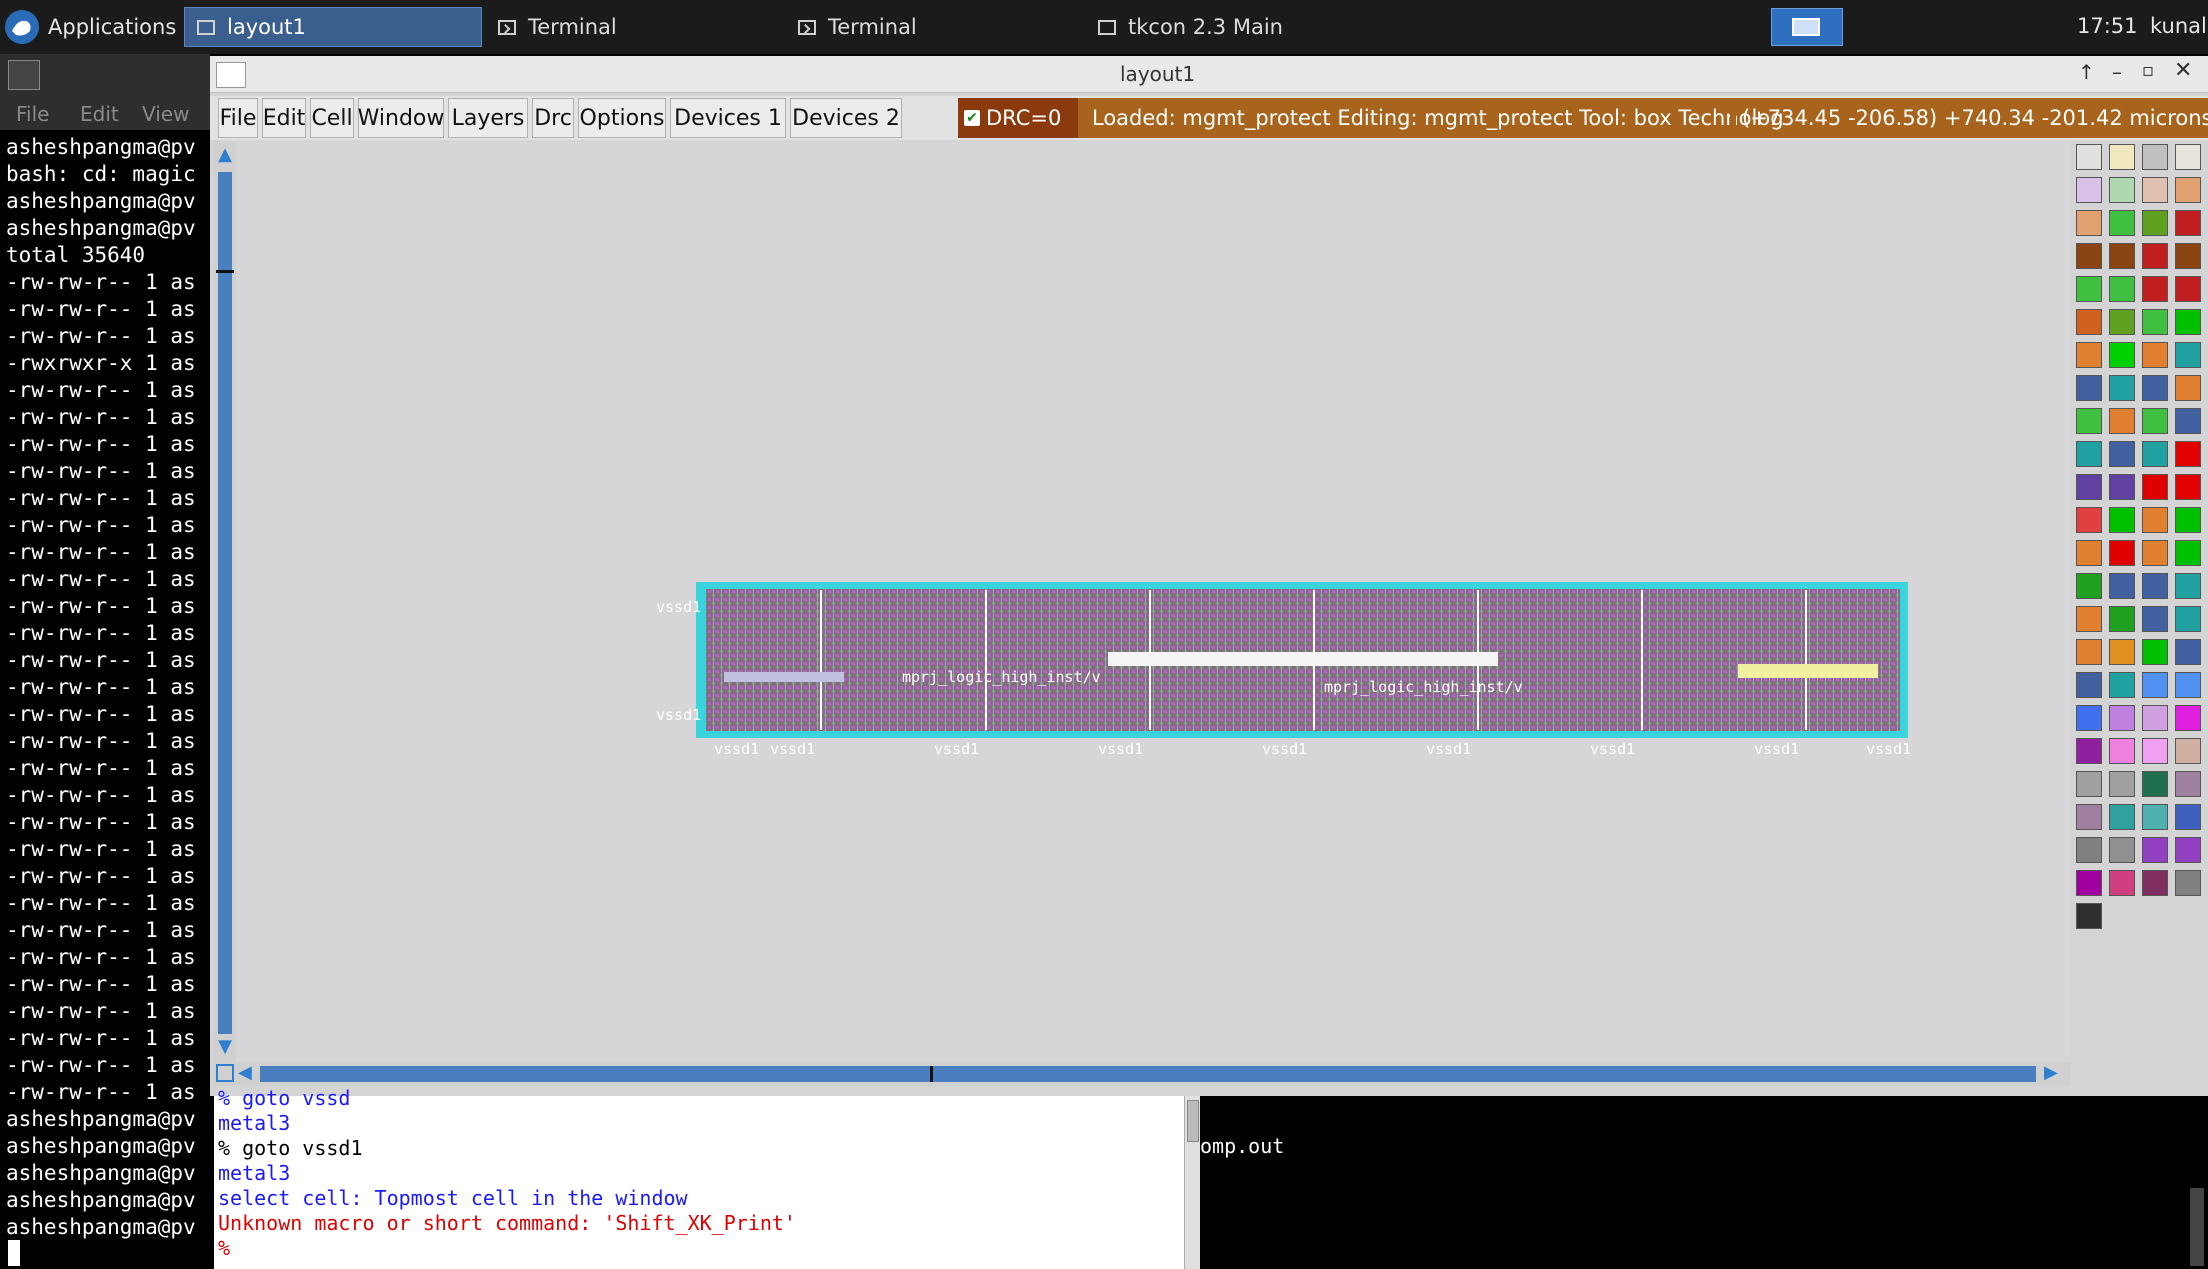 This screenshot has width=2208, height=1269. Describe the element at coordinates (225, 1073) in the screenshot. I see `zoom-box-icon` at that location.